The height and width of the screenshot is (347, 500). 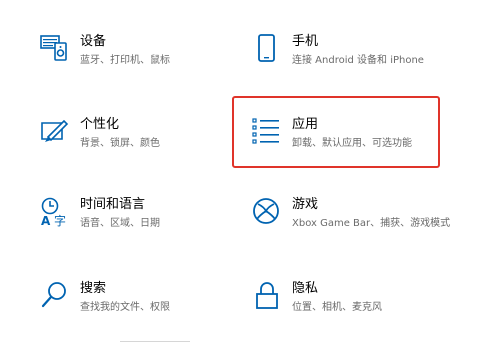 I want to click on tile-privacy: 隐私 位置、相机、麦克风, so click(x=359, y=313).